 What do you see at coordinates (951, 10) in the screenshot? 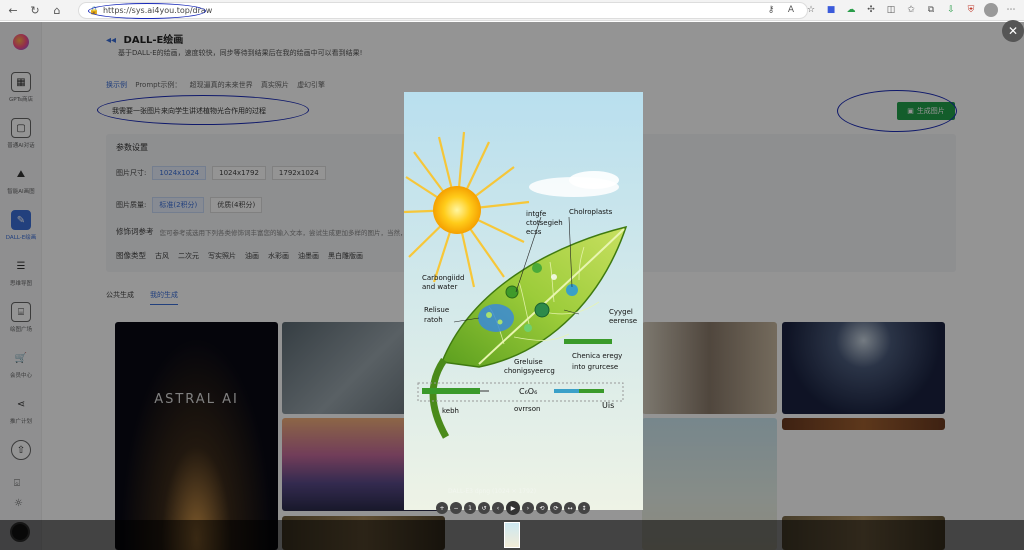
I see `download-icon: ⇩` at bounding box center [951, 10].